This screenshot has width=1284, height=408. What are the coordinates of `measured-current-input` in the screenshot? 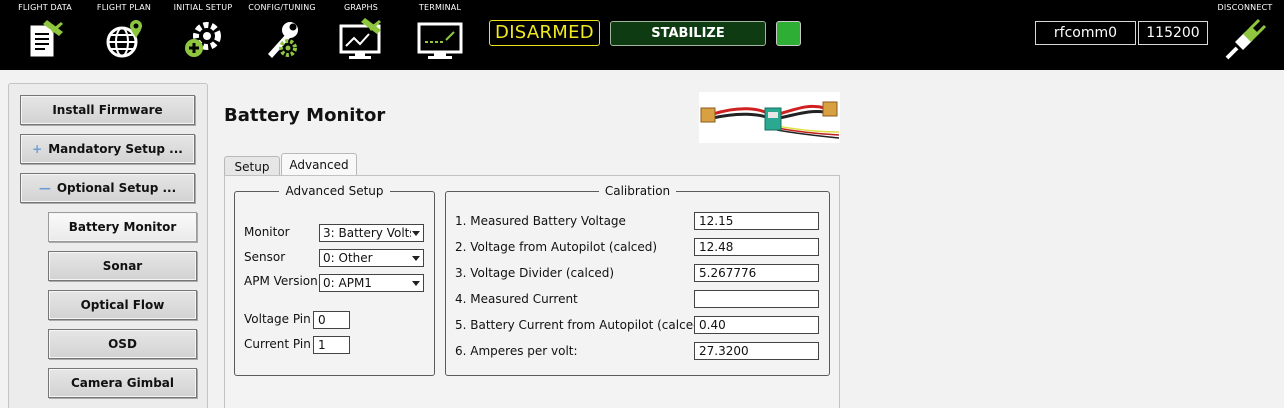 It's located at (756, 299).